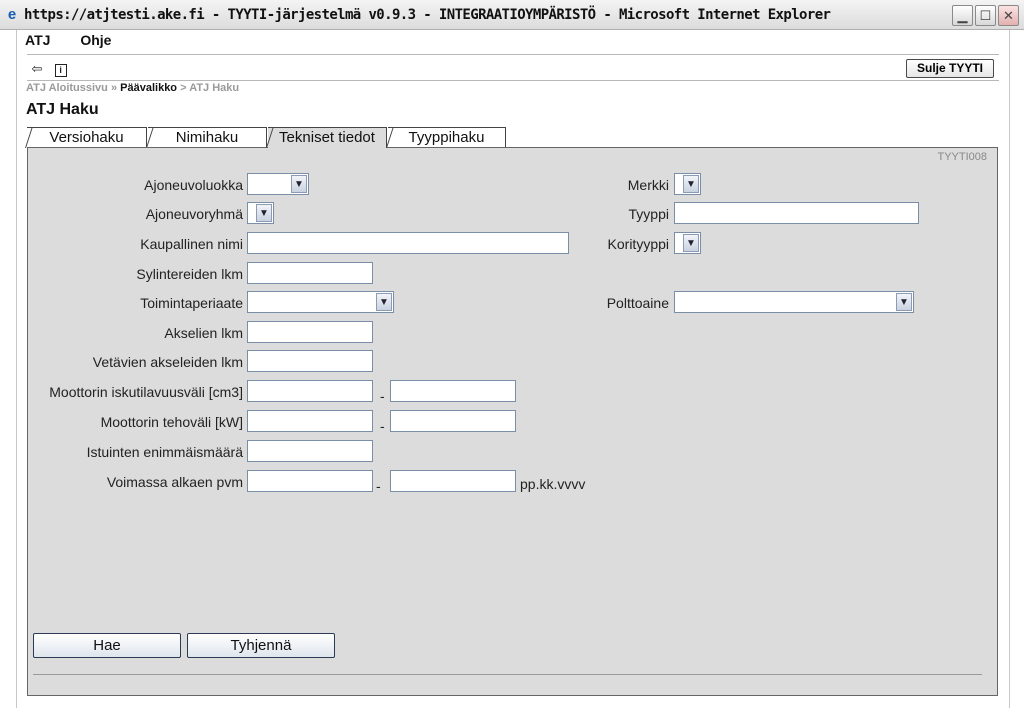  Describe the element at coordinates (326, 137) in the screenshot. I see `tab-tekniset-tiedot: Tekniset tiedot` at that location.